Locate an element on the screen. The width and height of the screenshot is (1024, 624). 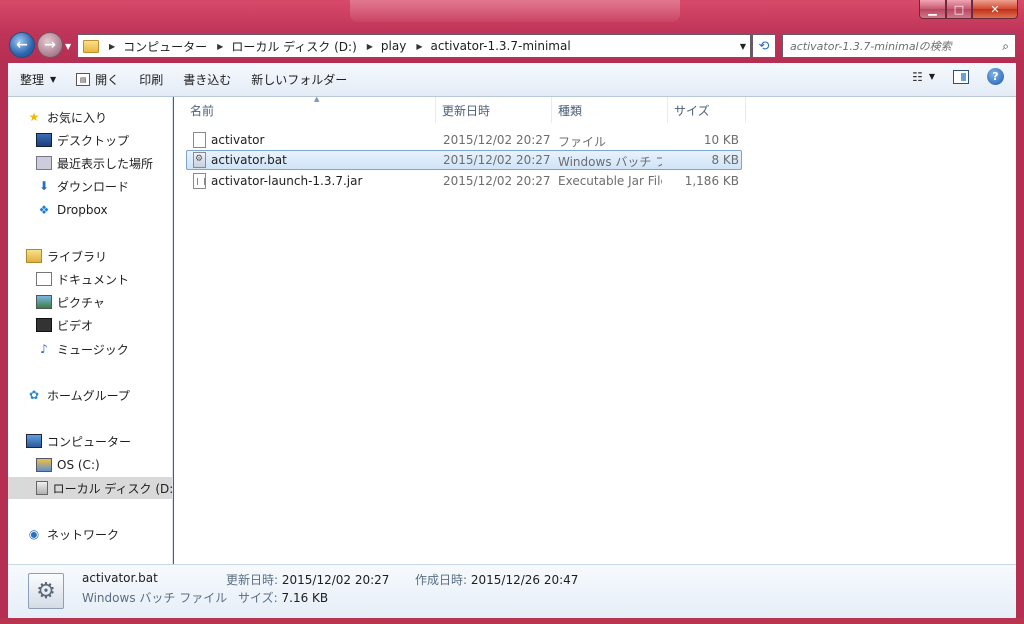
command-bar: 整理 ▼ ▤ 開く 印刷 書き込む 新しいフォルダー ☷ ▼ ? is located at coordinates (512, 80).